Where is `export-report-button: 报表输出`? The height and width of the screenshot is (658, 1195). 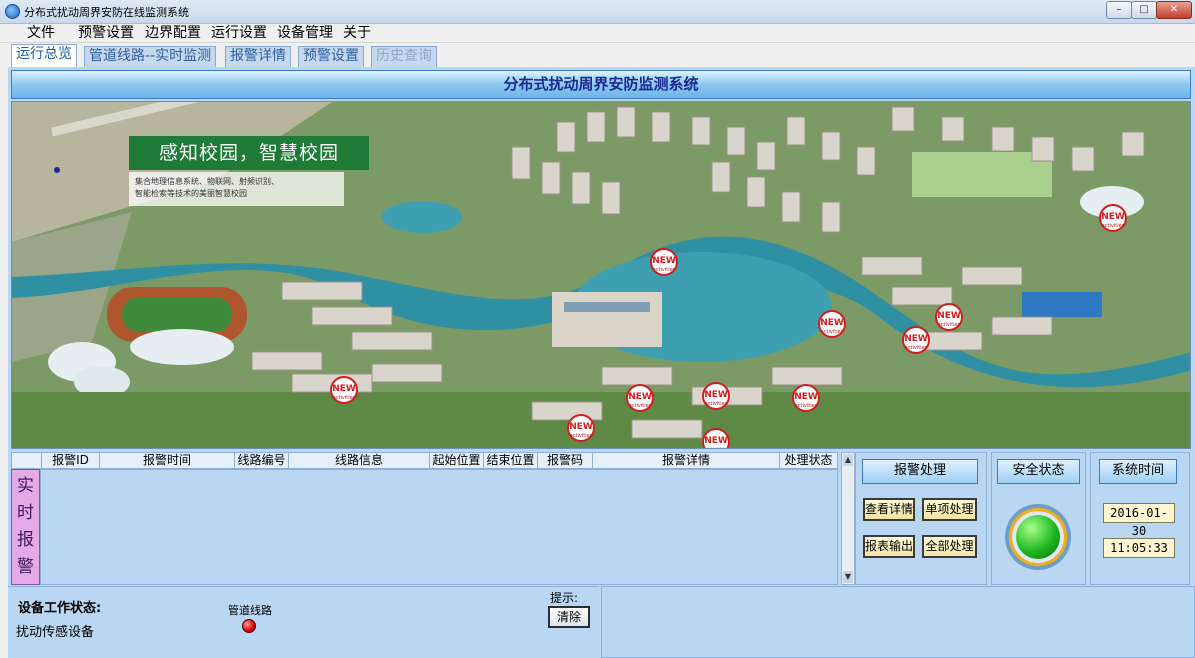
export-report-button: 报表输出 is located at coordinates (889, 546).